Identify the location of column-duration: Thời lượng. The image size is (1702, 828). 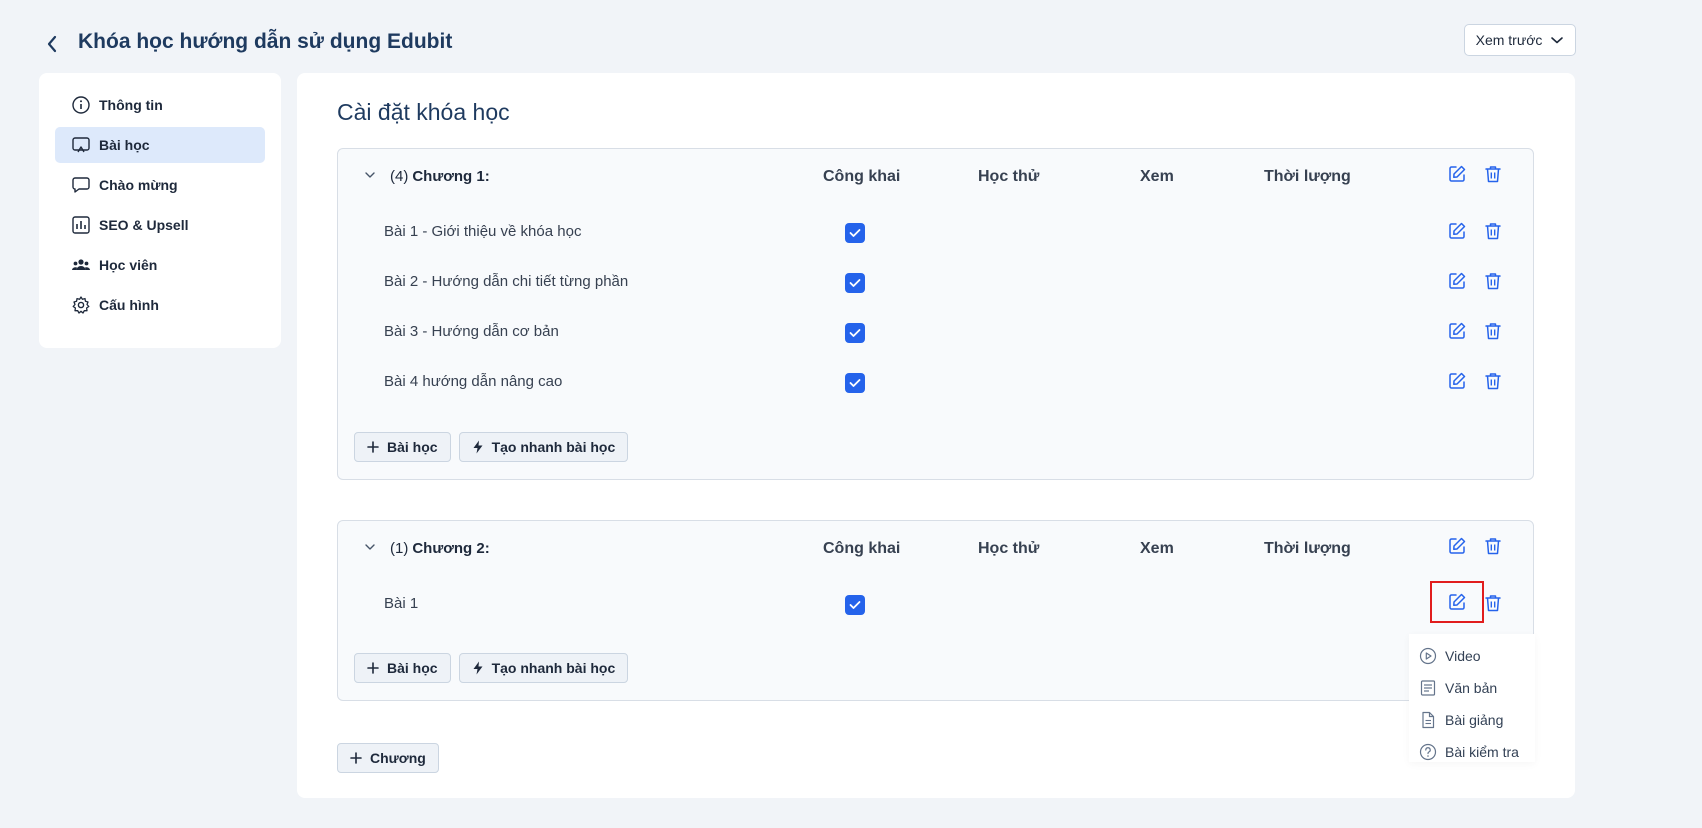
(1307, 176).